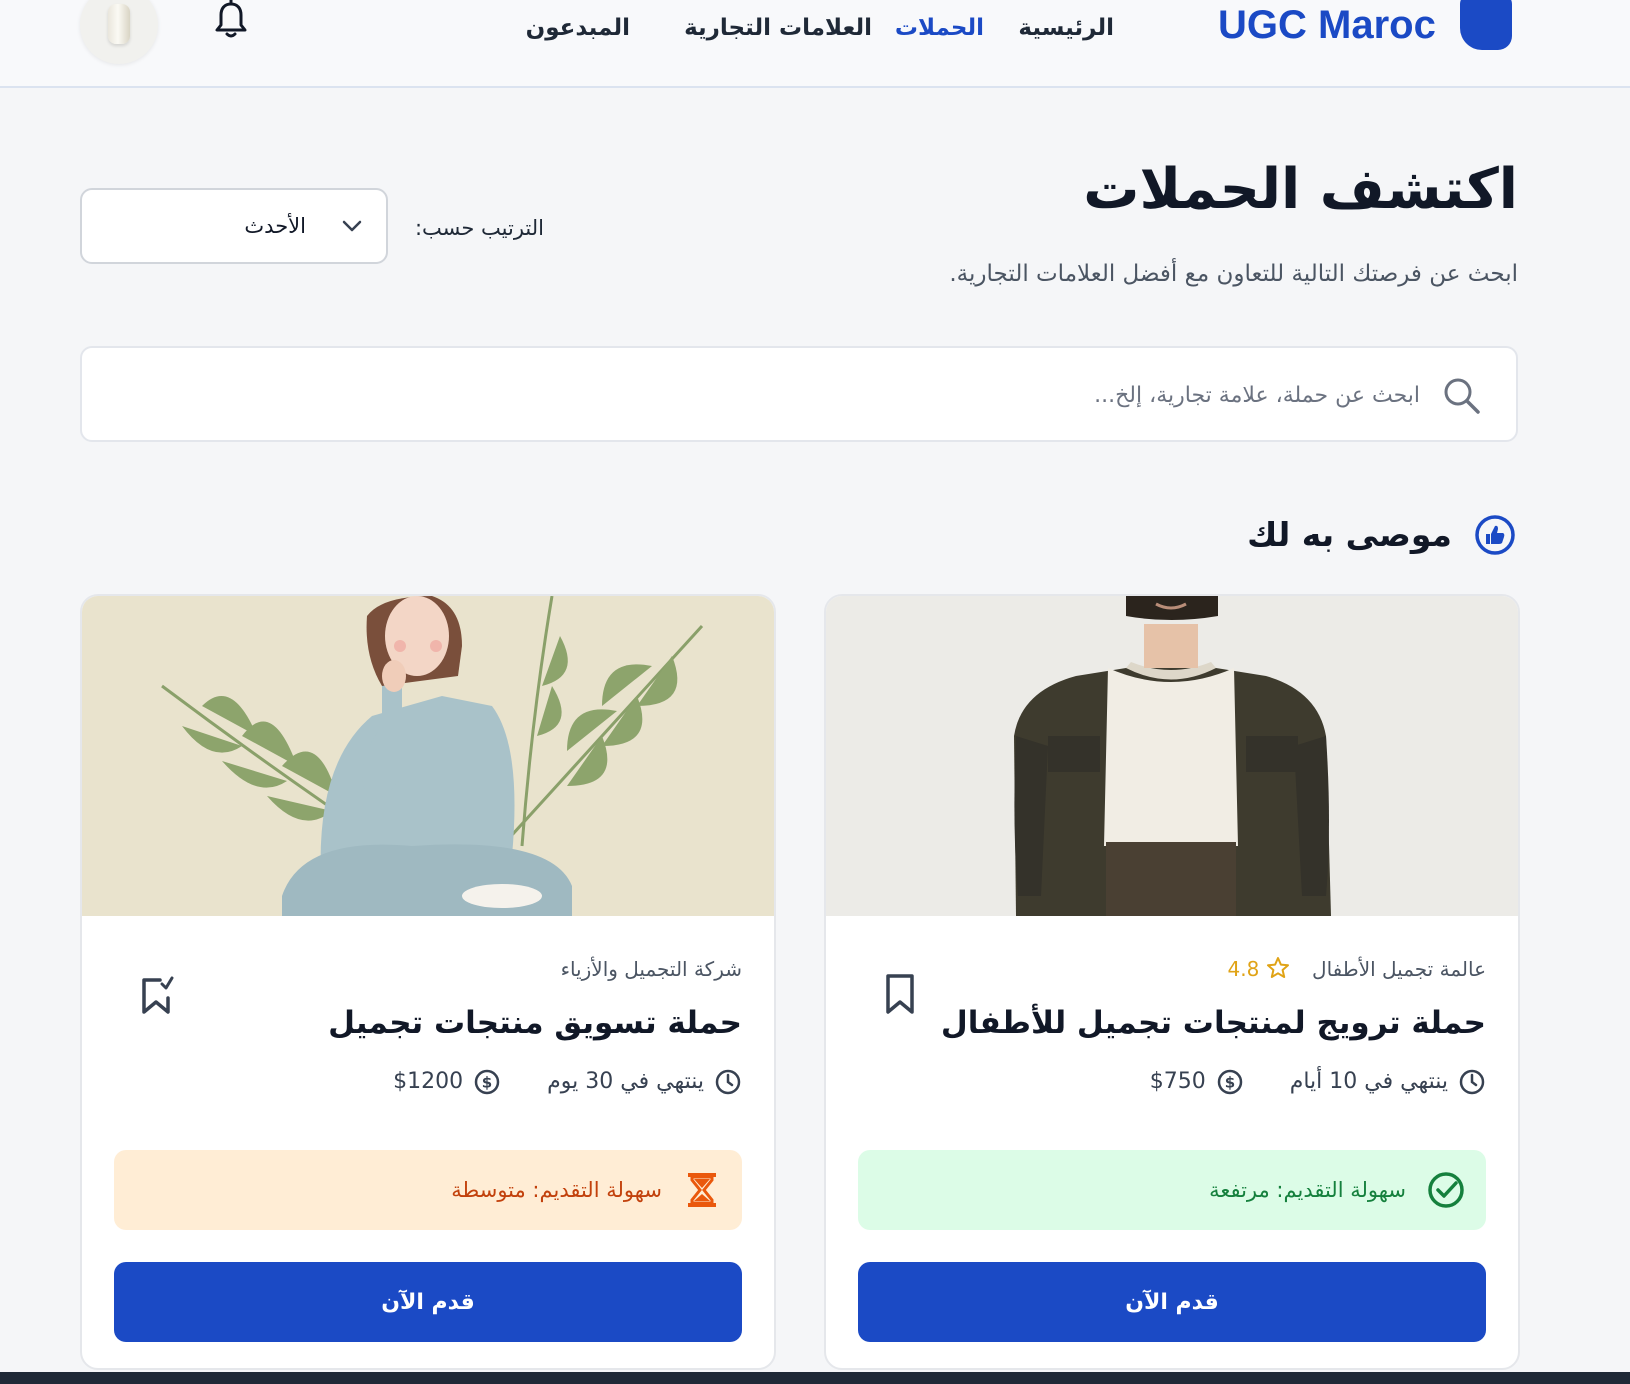 This screenshot has width=1630, height=1384. I want to click on ease-text: سهولة التقديم: مرتفعة, so click(1307, 1190).